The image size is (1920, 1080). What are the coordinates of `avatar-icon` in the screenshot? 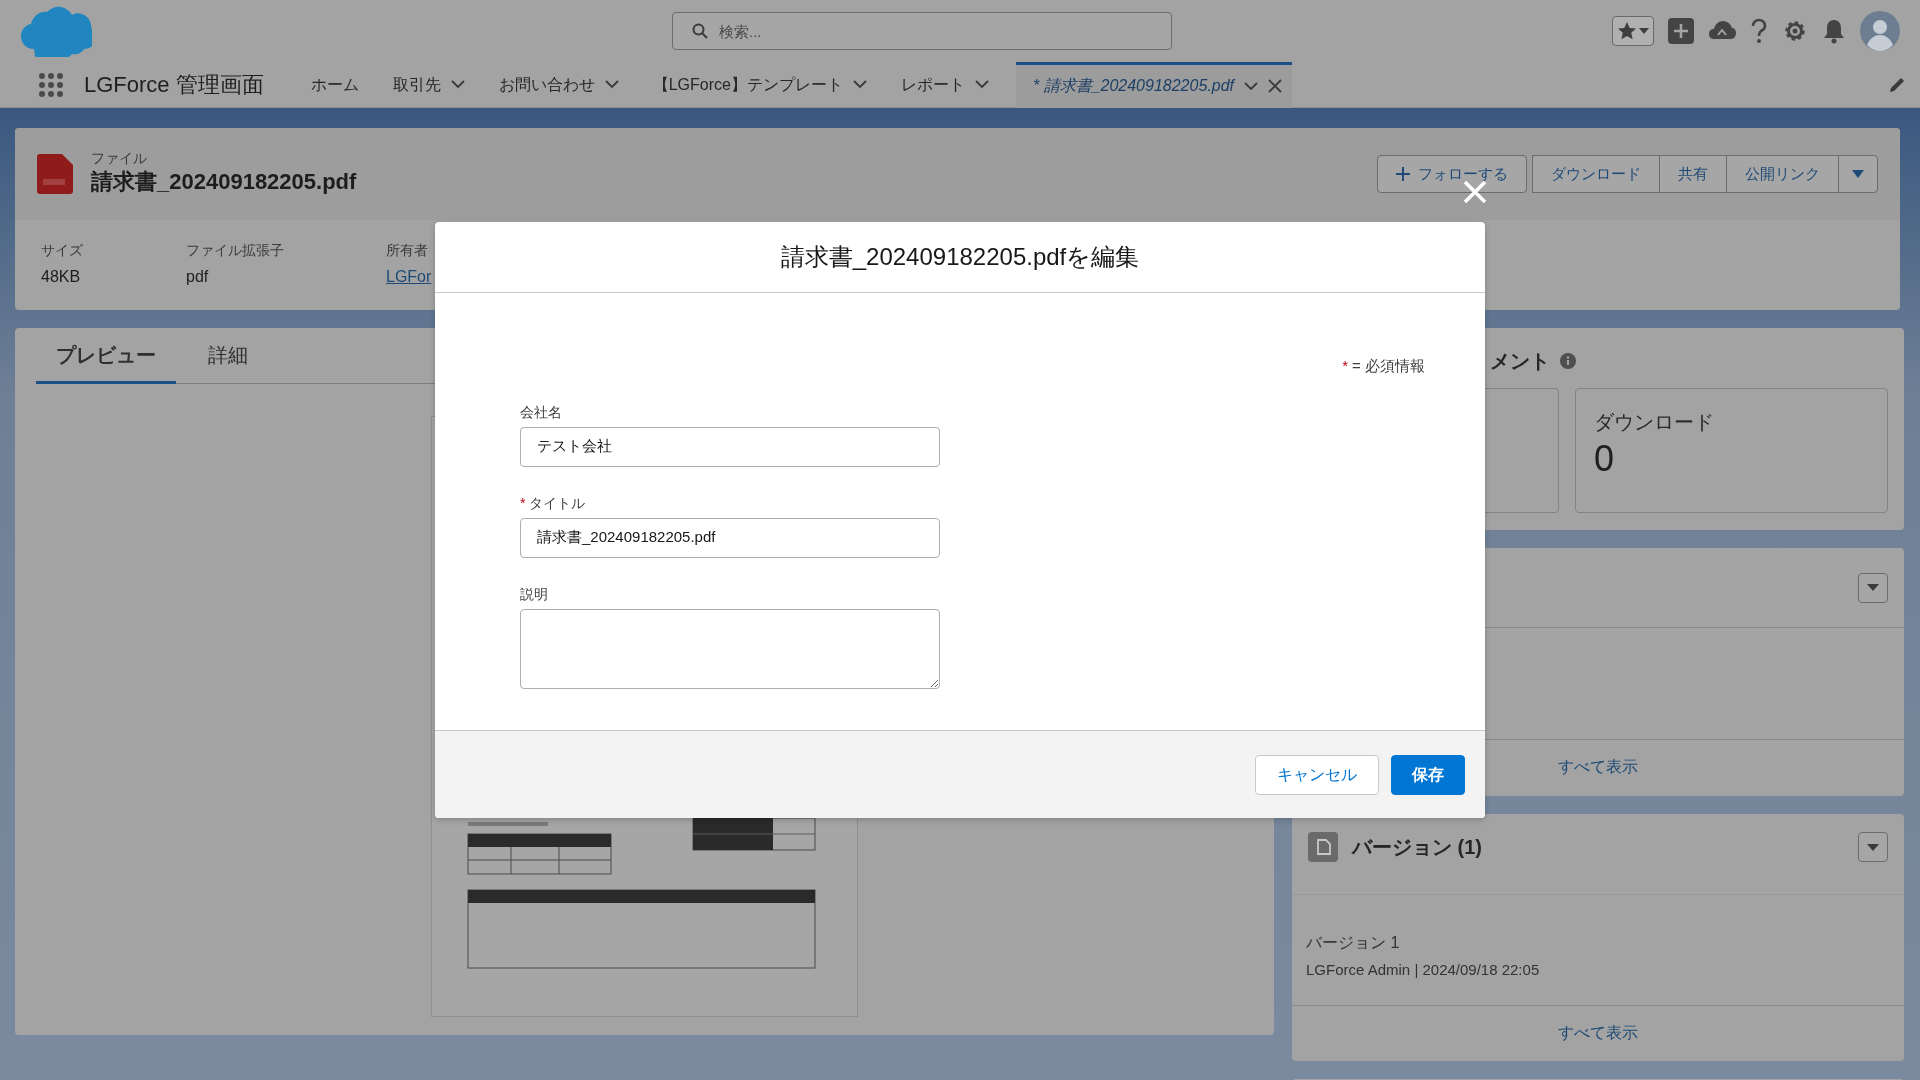 It's located at (1880, 31).